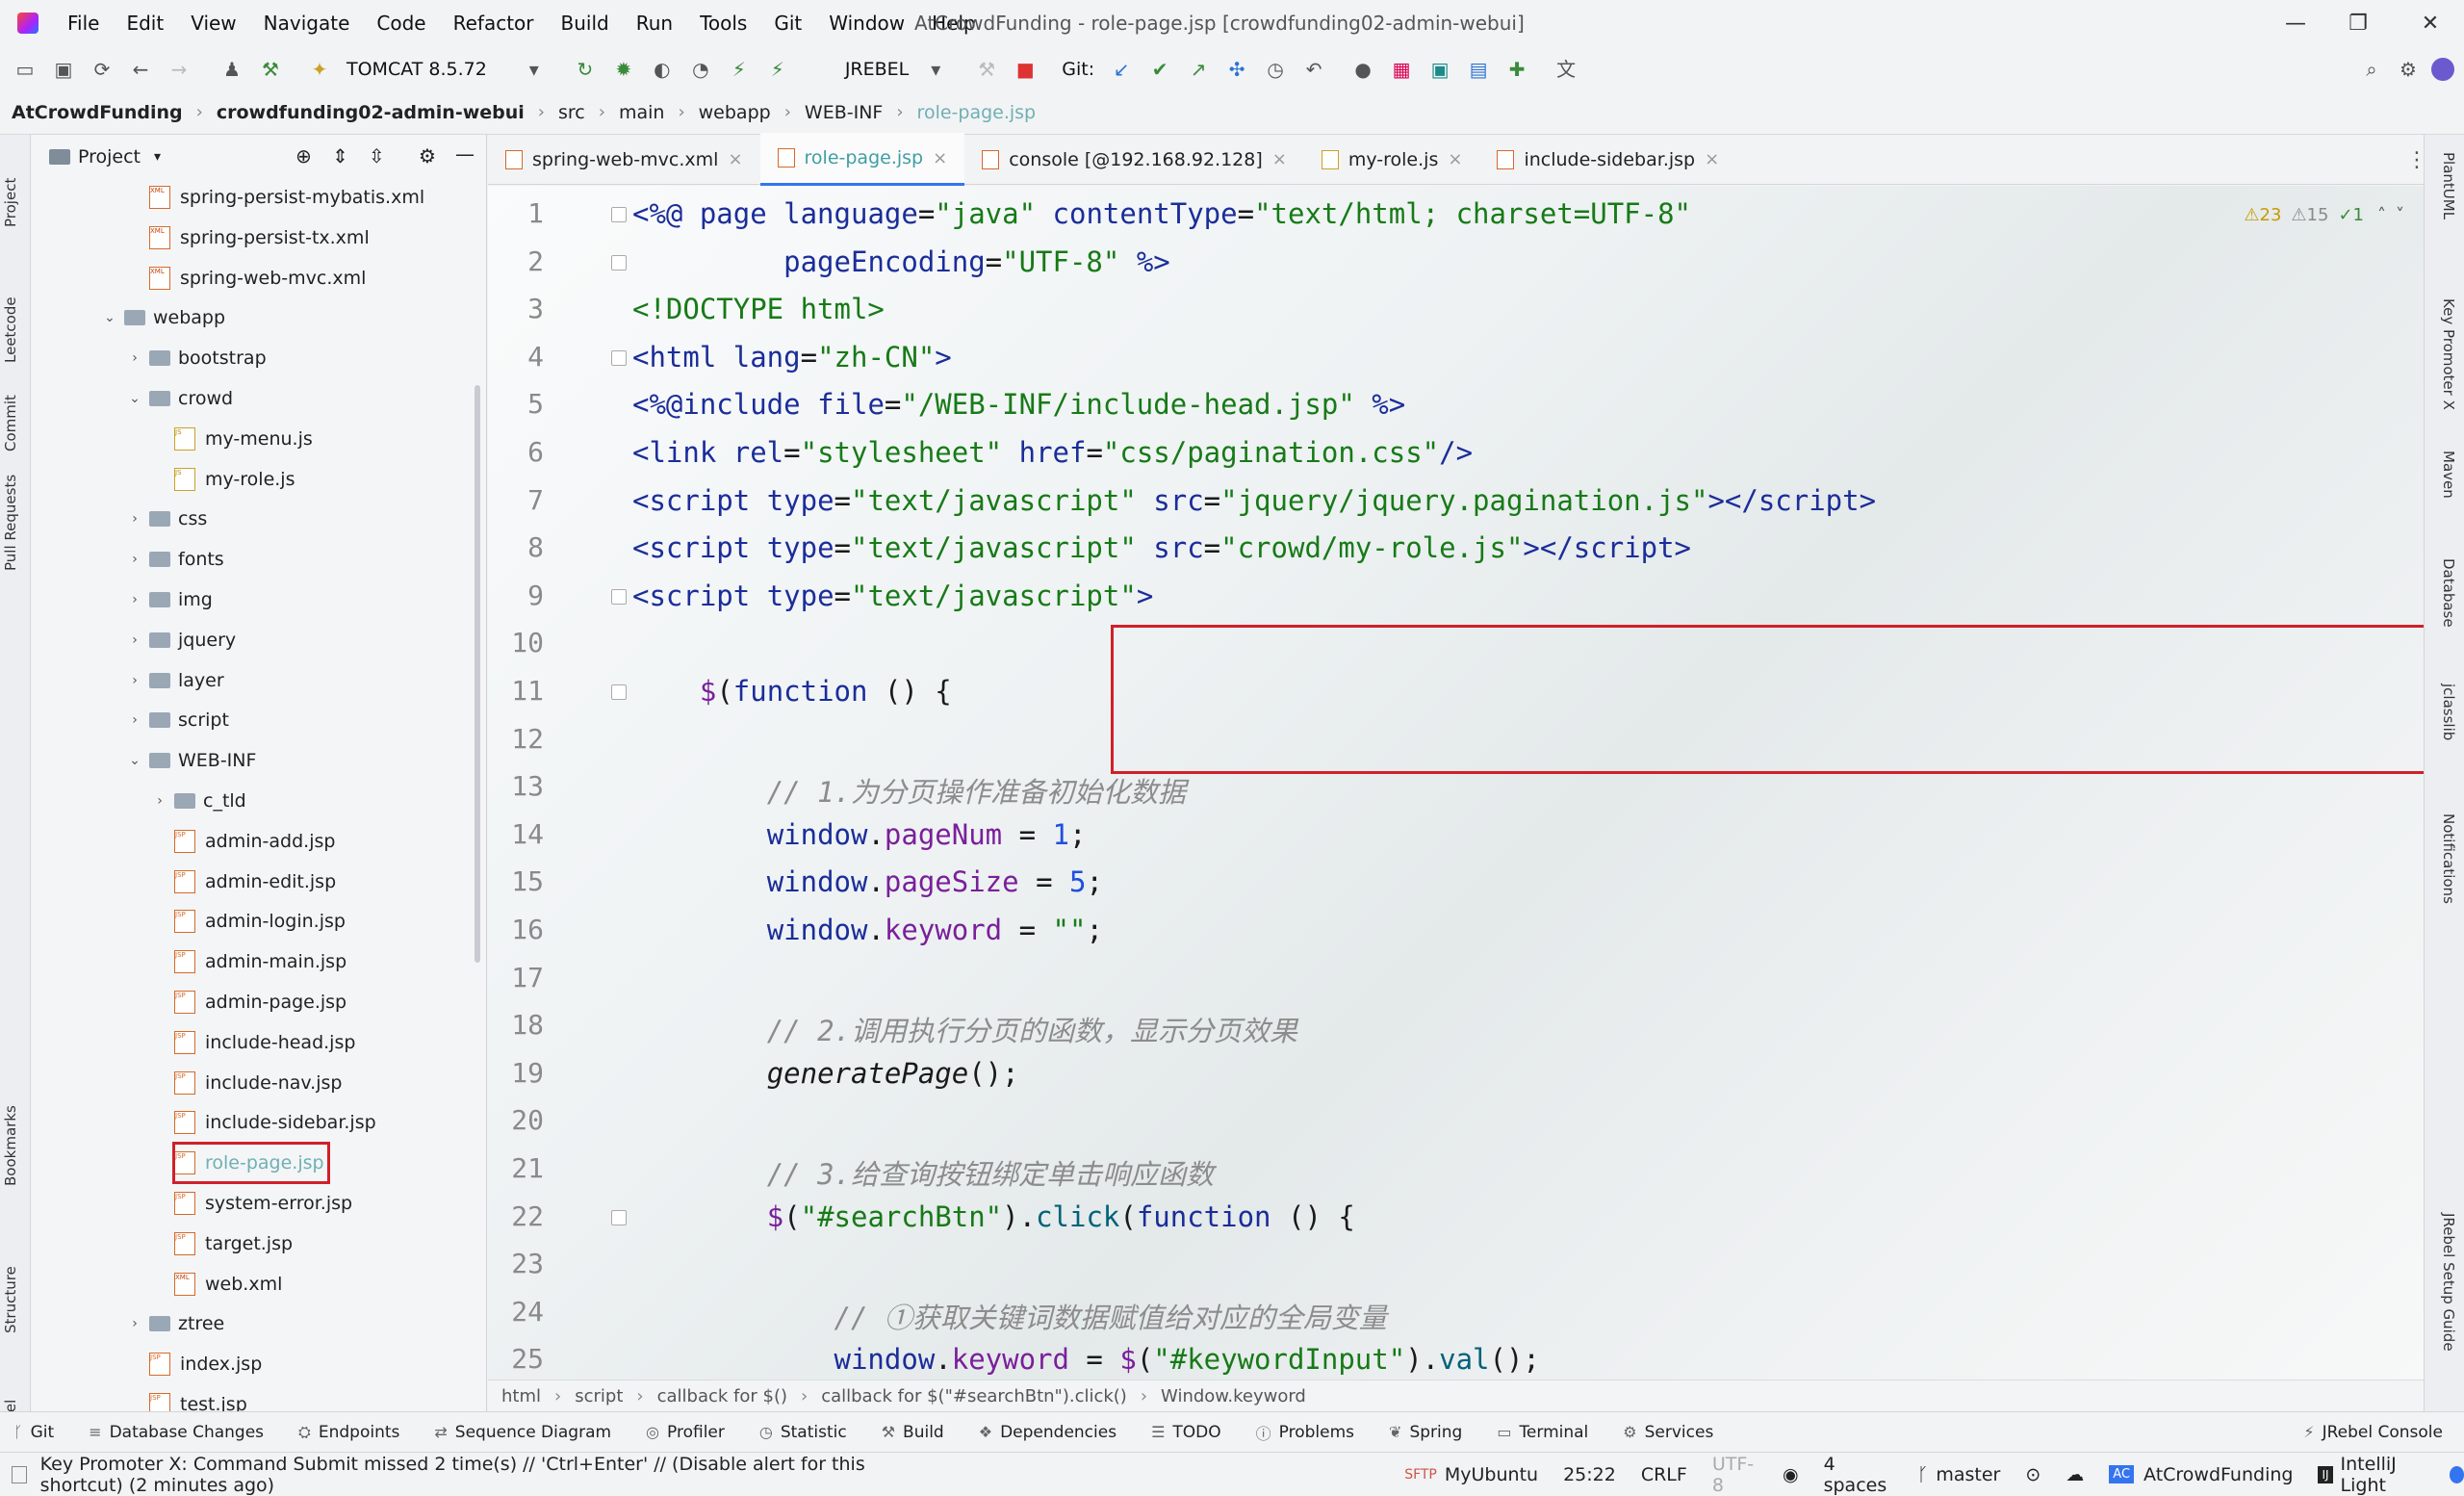 The width and height of the screenshot is (2464, 1496). I want to click on editor-breadcrumb-item: script, so click(599, 1396).